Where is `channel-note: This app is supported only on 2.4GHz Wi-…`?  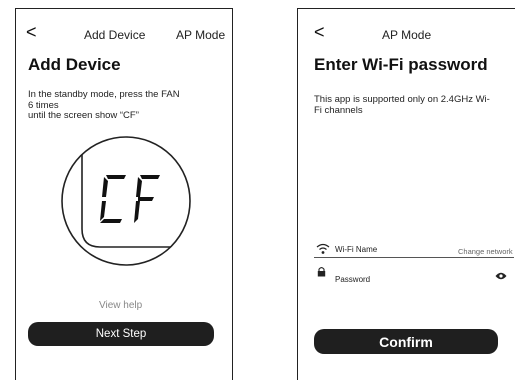 channel-note: This app is supported only on 2.4GHz Wi-… is located at coordinates (412, 105).